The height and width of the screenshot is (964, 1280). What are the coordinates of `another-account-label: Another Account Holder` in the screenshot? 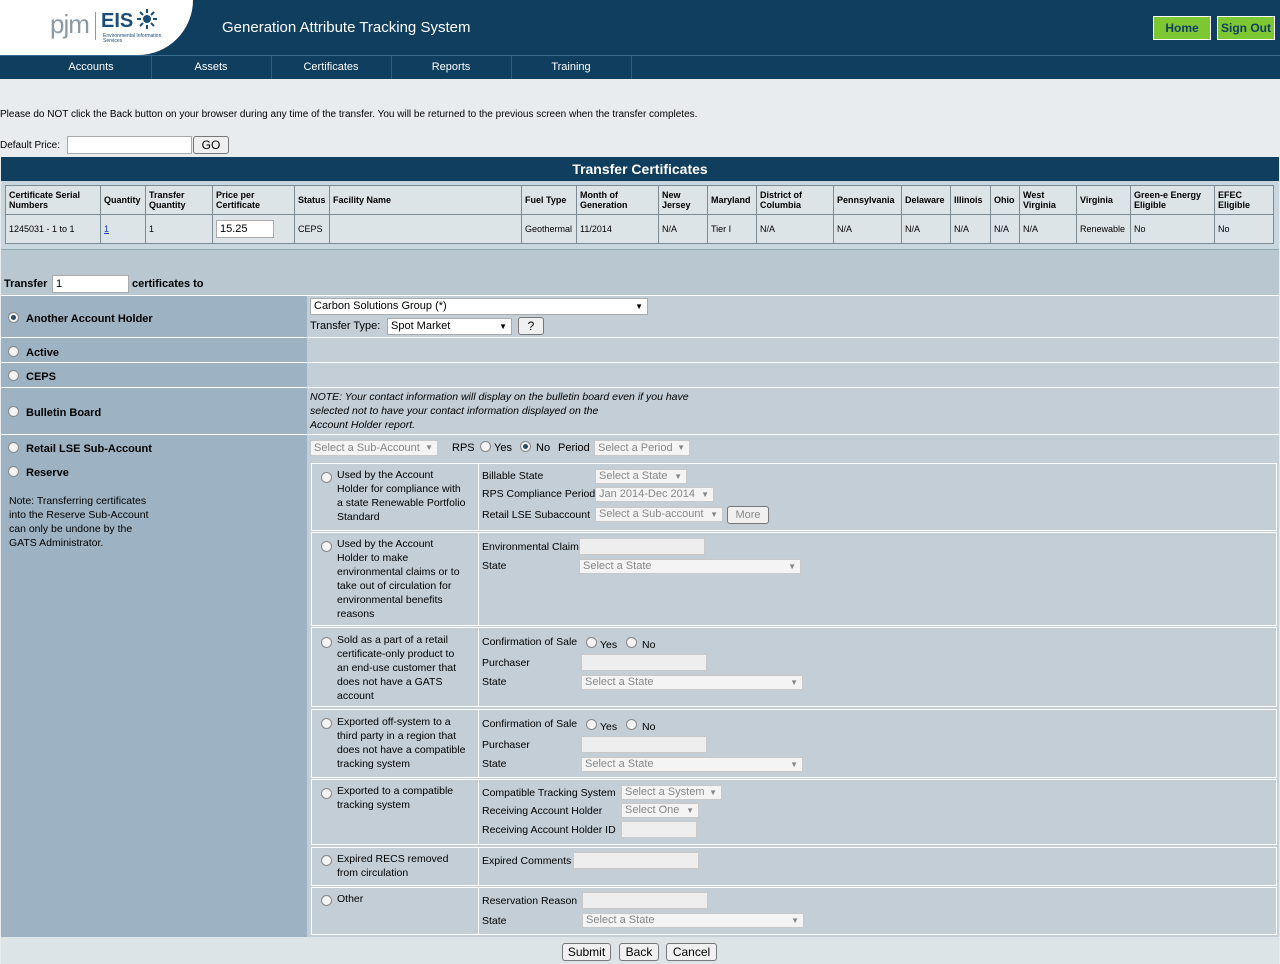 It's located at (89, 319).